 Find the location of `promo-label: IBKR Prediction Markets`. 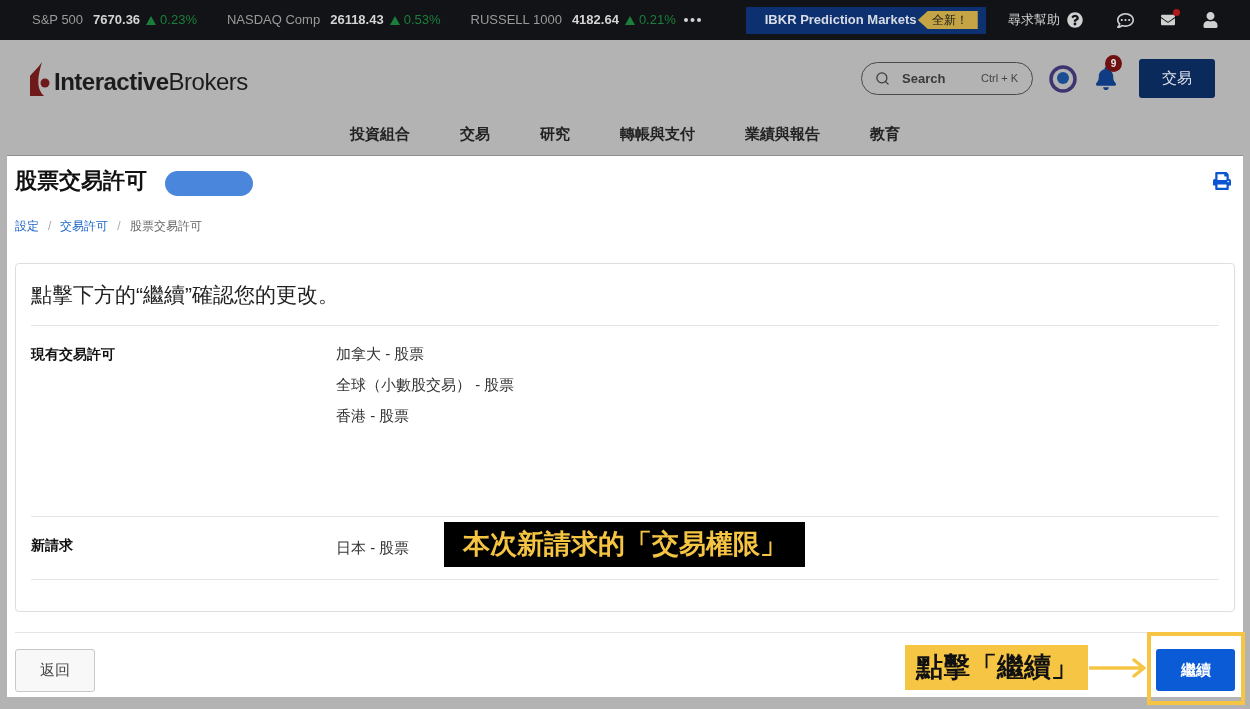

promo-label: IBKR Prediction Markets is located at coordinates (840, 20).